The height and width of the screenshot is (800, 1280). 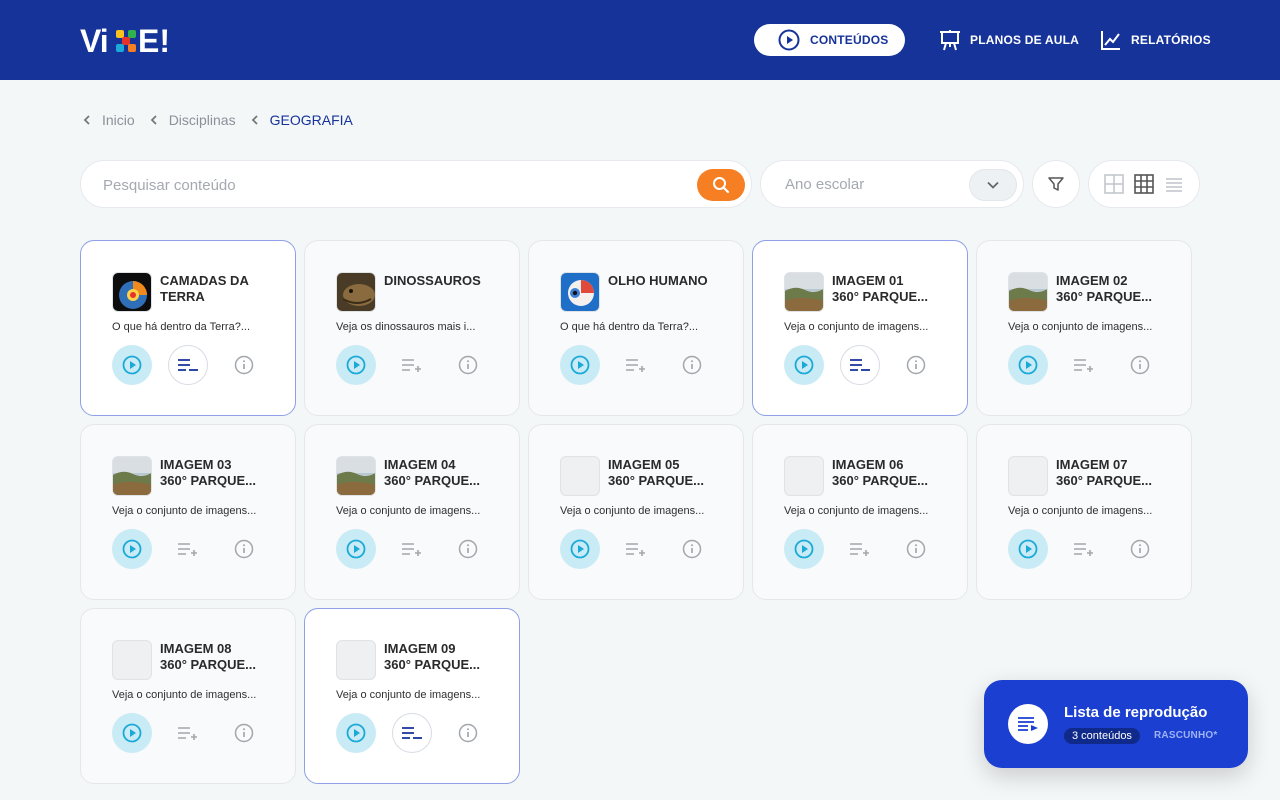 I want to click on school-year-select: Ano escolar, so click(x=892, y=184).